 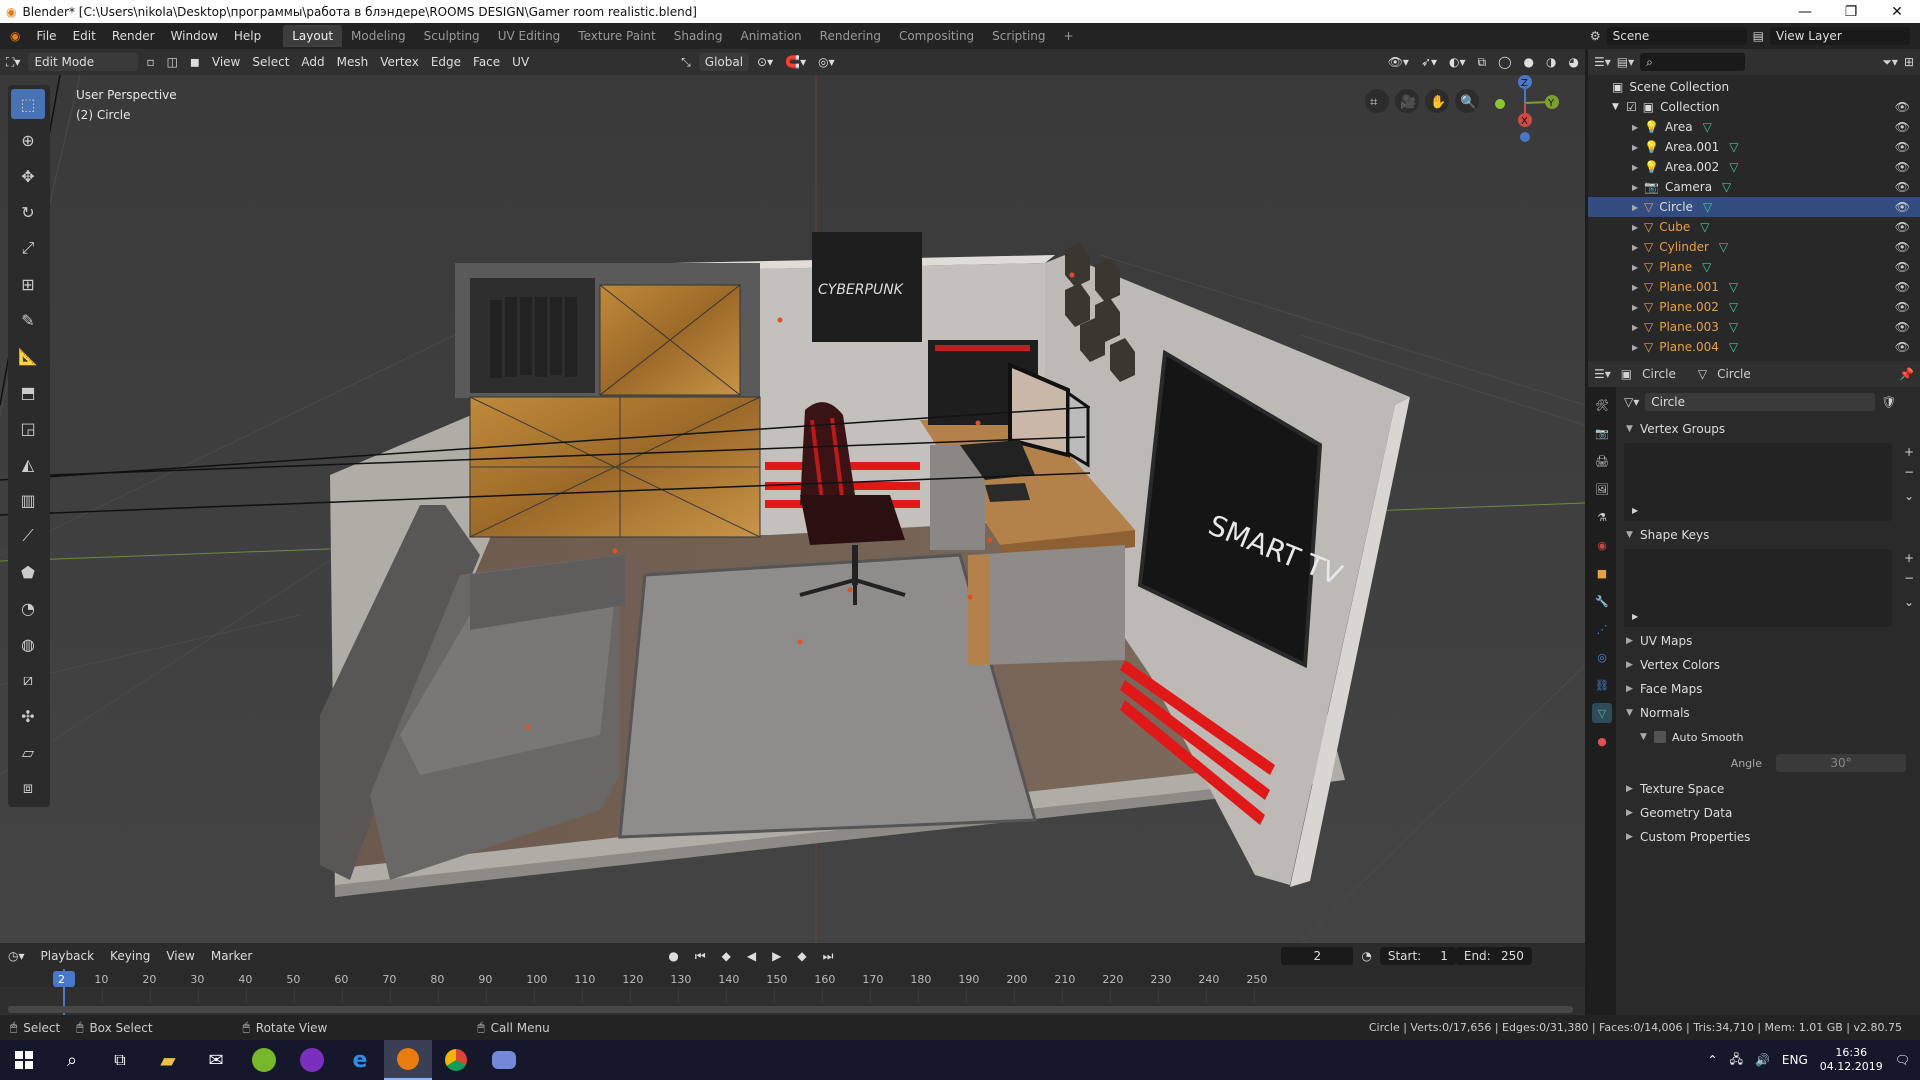 I want to click on knife-tool-icon: ⟋, so click(x=28, y=536).